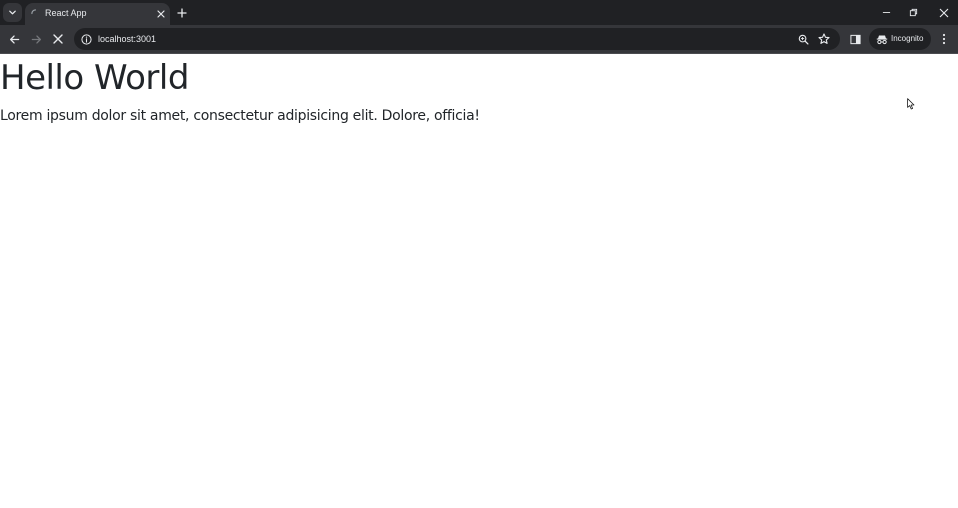 This screenshot has width=958, height=508. I want to click on incognito-label: Incognito, so click(907, 38).